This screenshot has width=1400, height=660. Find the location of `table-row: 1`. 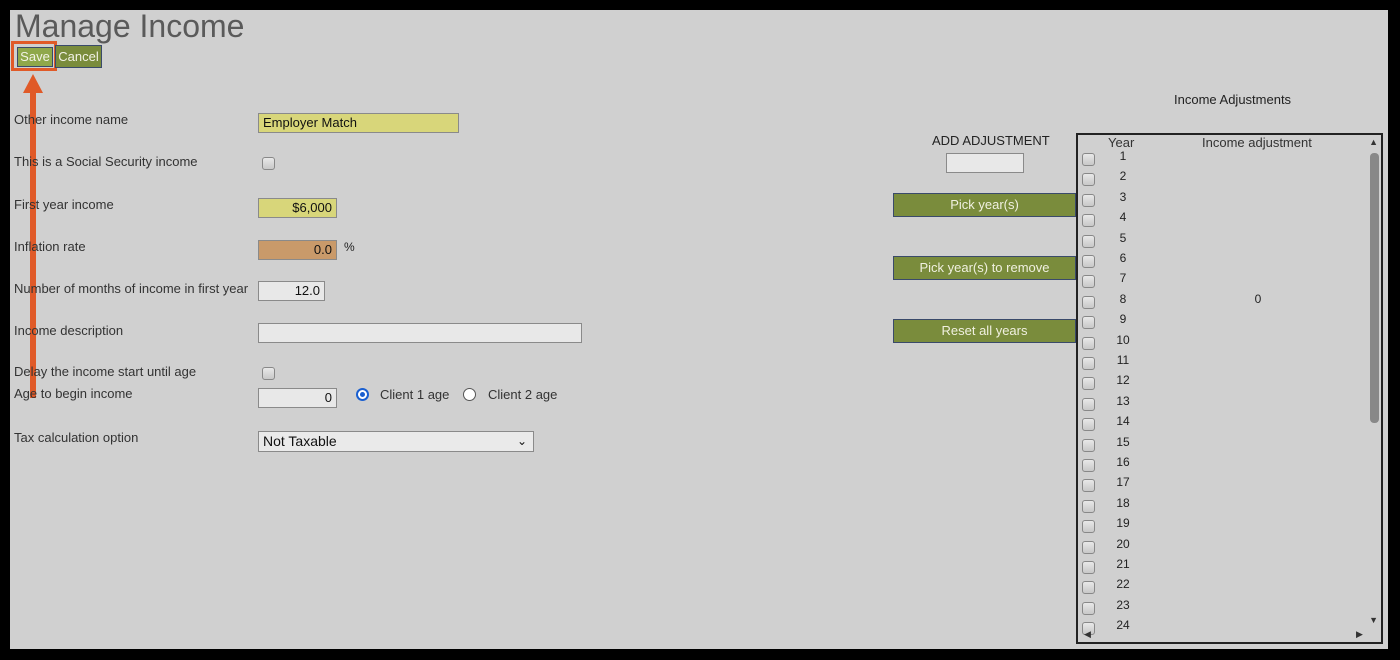

table-row: 1 is located at coordinates (1223, 159).